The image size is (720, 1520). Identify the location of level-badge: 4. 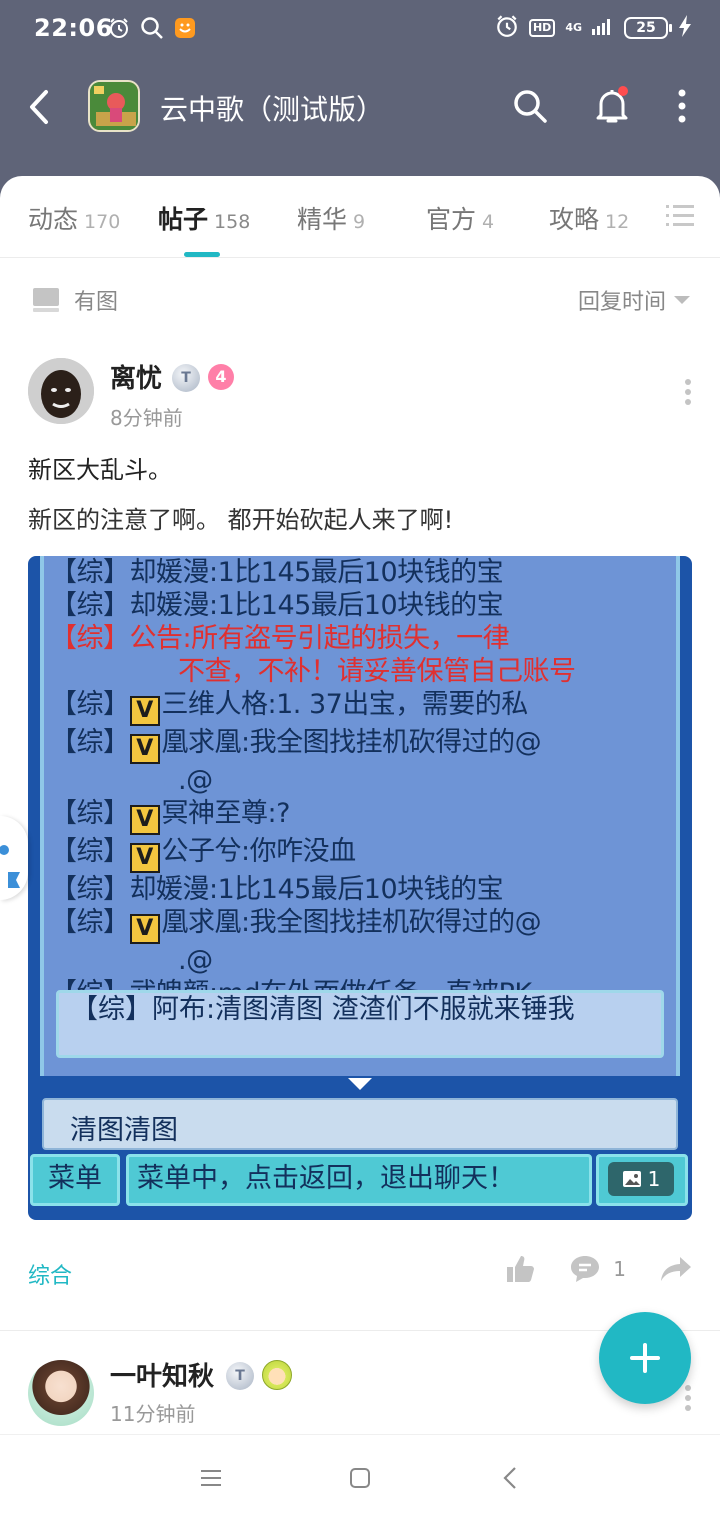
(221, 377).